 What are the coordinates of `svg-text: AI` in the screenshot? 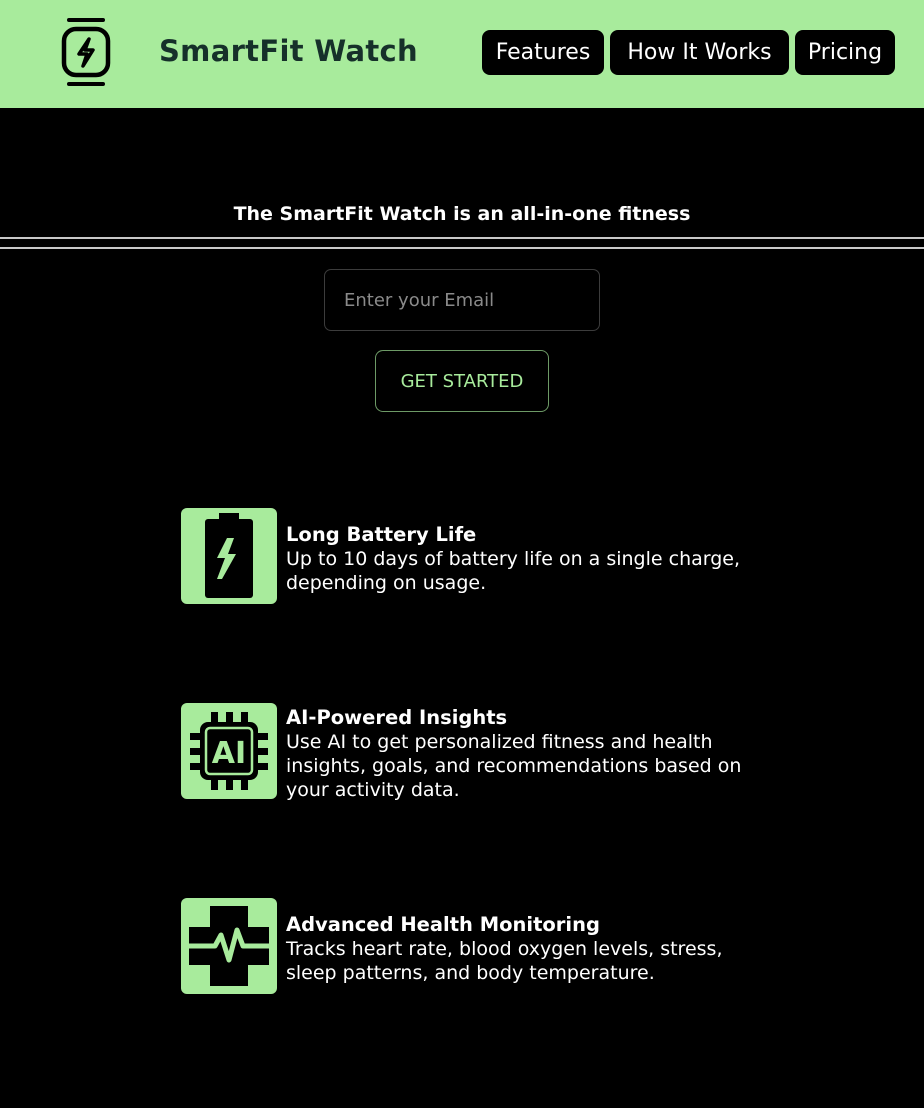 It's located at (229, 753).